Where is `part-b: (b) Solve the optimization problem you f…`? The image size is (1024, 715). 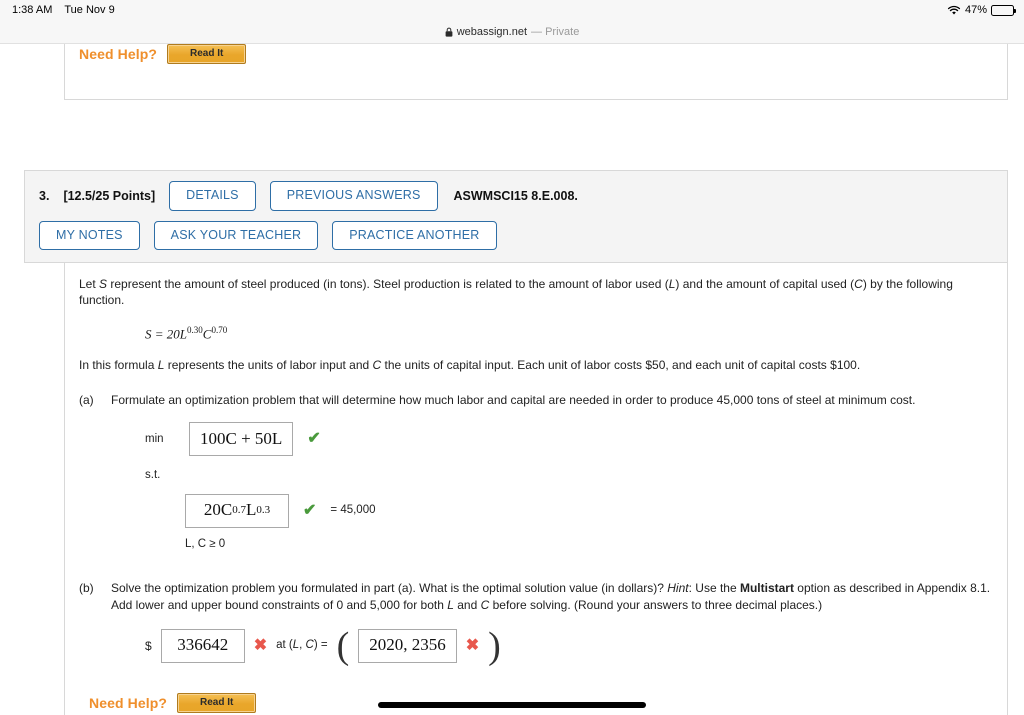 part-b: (b) Solve the optimization problem you f… is located at coordinates (535, 623).